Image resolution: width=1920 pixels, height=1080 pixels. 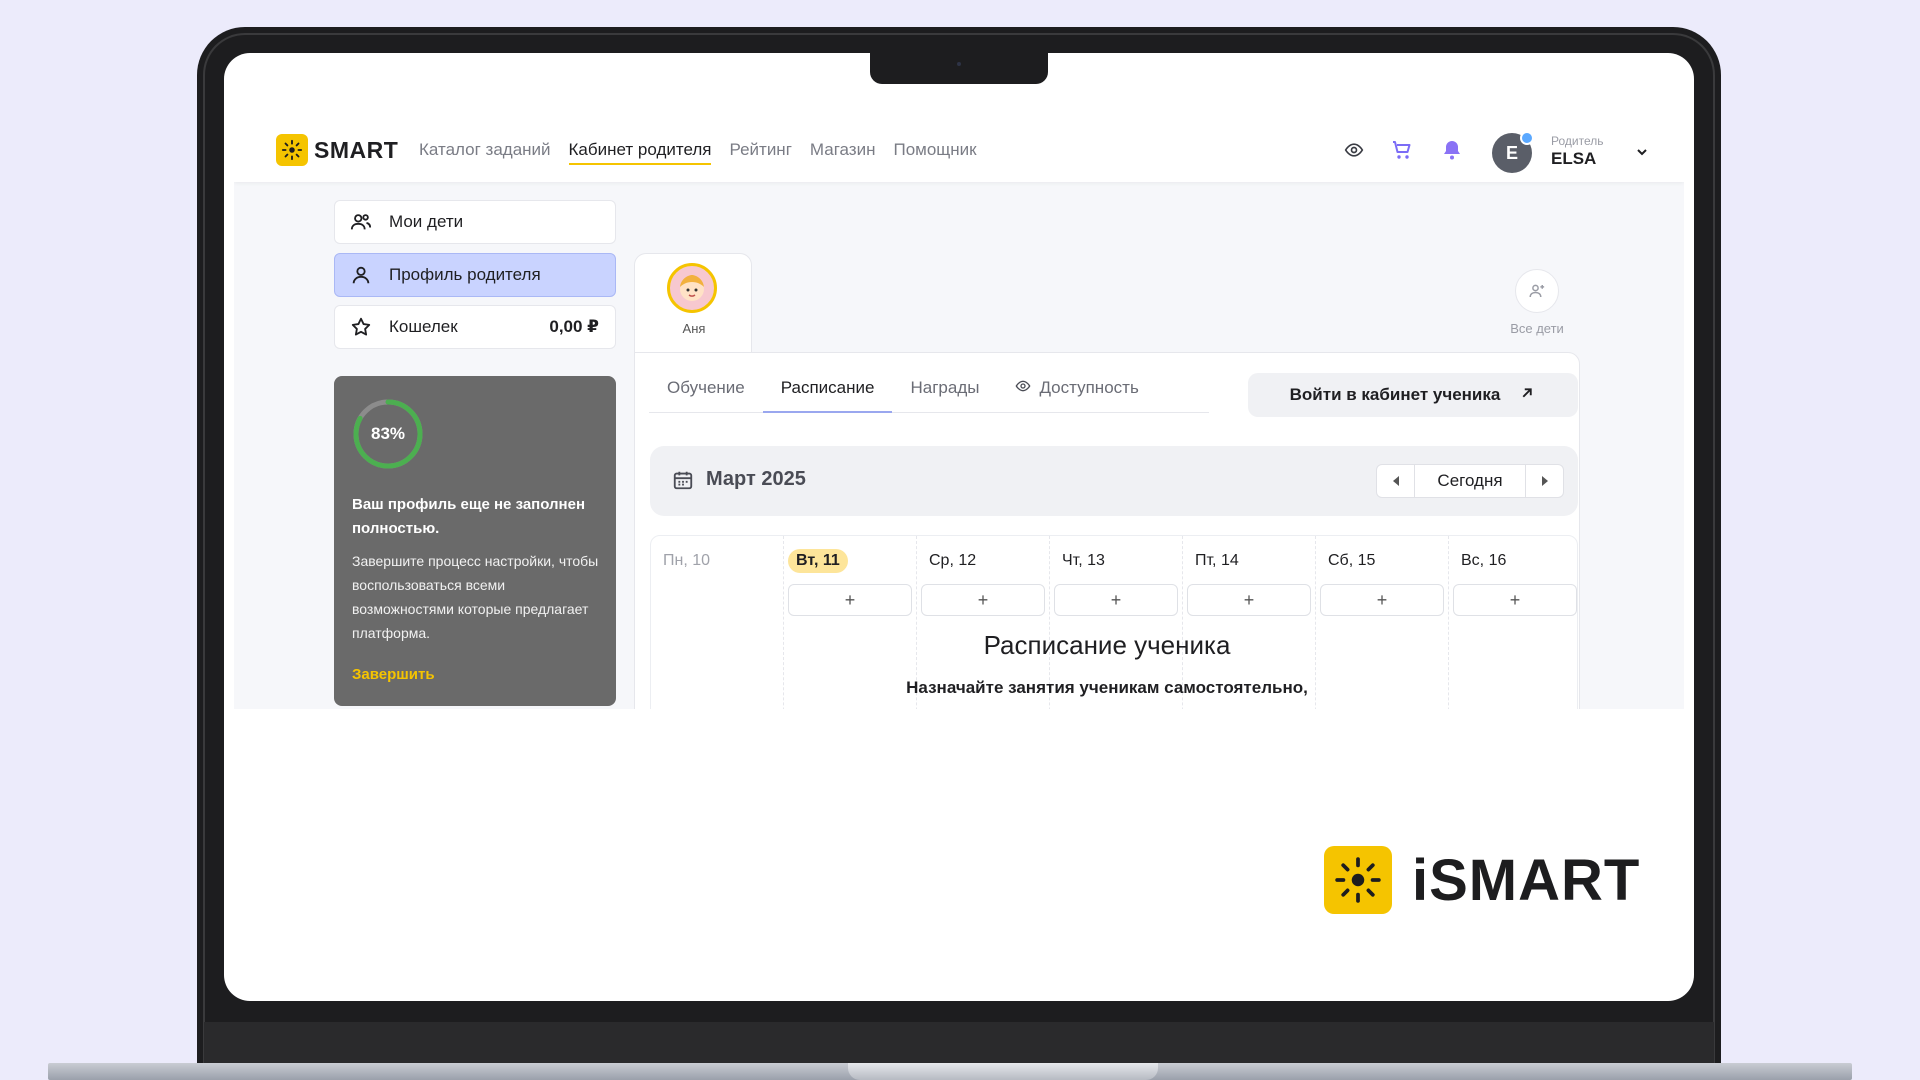 What do you see at coordinates (687, 560) in the screenshot?
I see `day-label: Пн, 10` at bounding box center [687, 560].